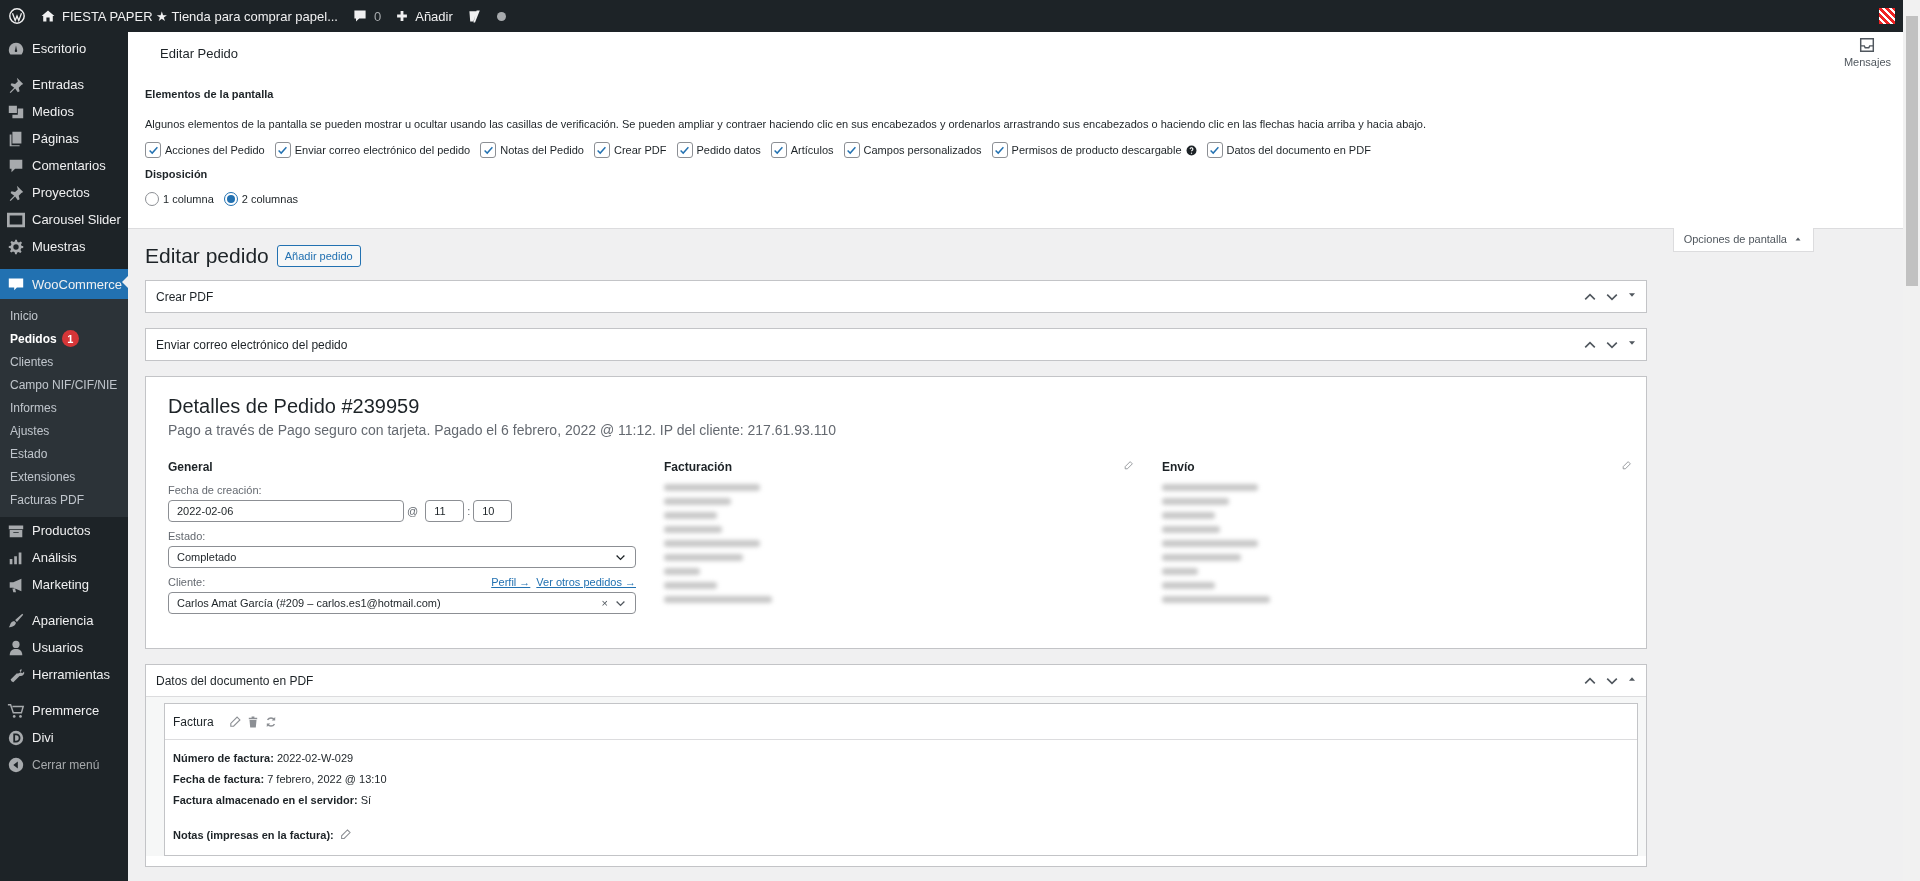 Image resolution: width=1920 pixels, height=881 pixels. What do you see at coordinates (64, 138) in the screenshot?
I see `sidebar-item: Páginas` at bounding box center [64, 138].